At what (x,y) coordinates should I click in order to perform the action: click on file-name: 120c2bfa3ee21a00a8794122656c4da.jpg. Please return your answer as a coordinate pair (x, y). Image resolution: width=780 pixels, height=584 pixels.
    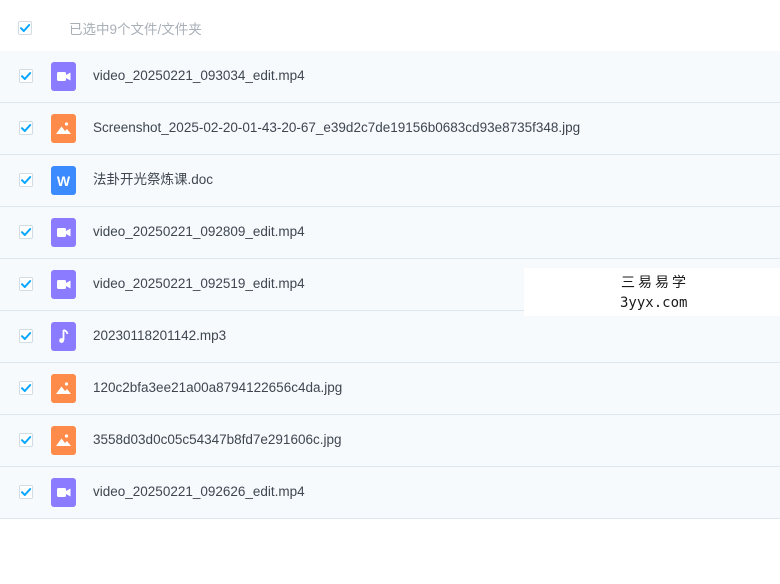
    Looking at the image, I should click on (218, 387).